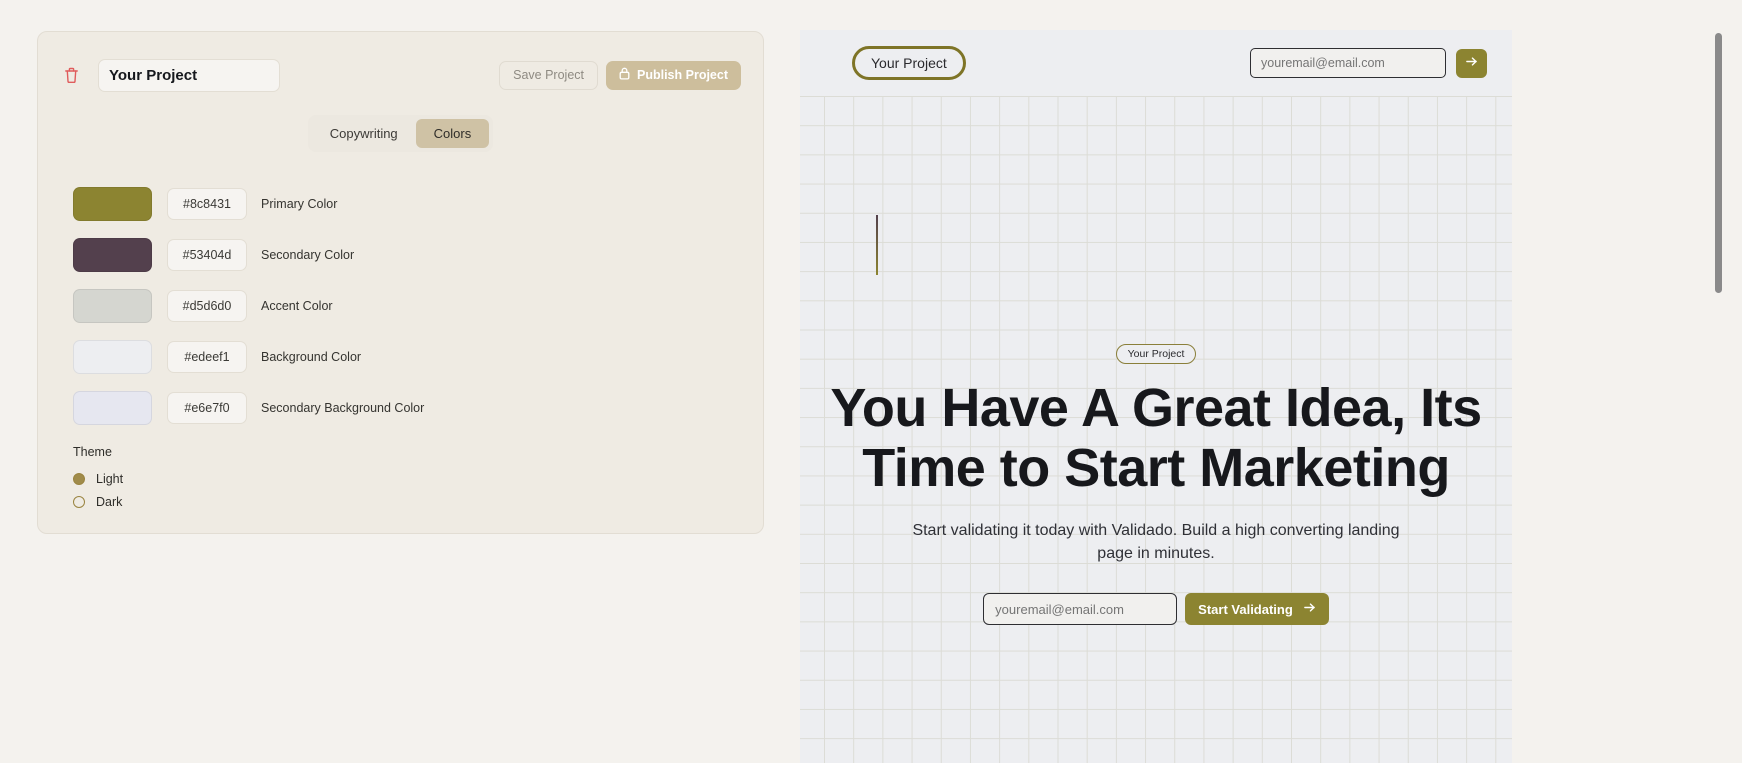 Image resolution: width=1742 pixels, height=763 pixels. What do you see at coordinates (112, 254) in the screenshot?
I see `color-swatch-secondary` at bounding box center [112, 254].